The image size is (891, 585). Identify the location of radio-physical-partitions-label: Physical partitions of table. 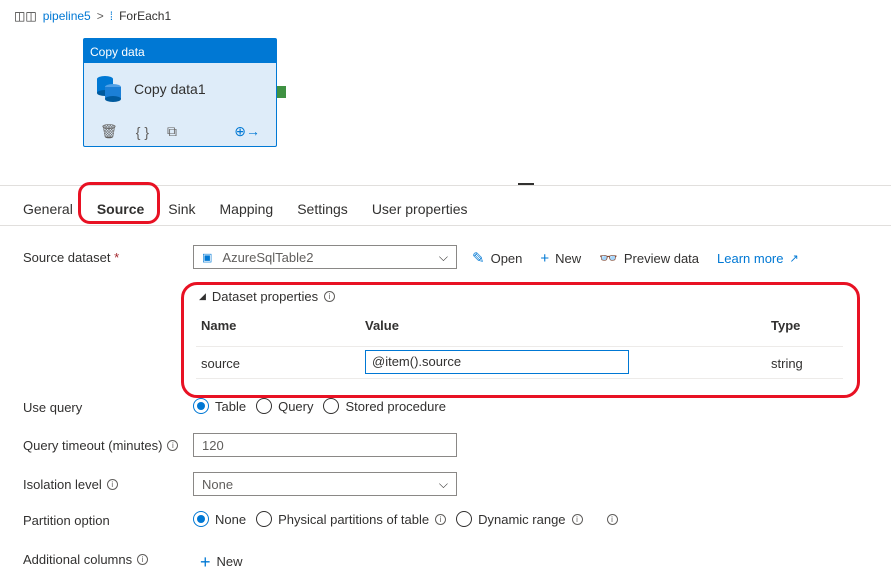
(354, 519).